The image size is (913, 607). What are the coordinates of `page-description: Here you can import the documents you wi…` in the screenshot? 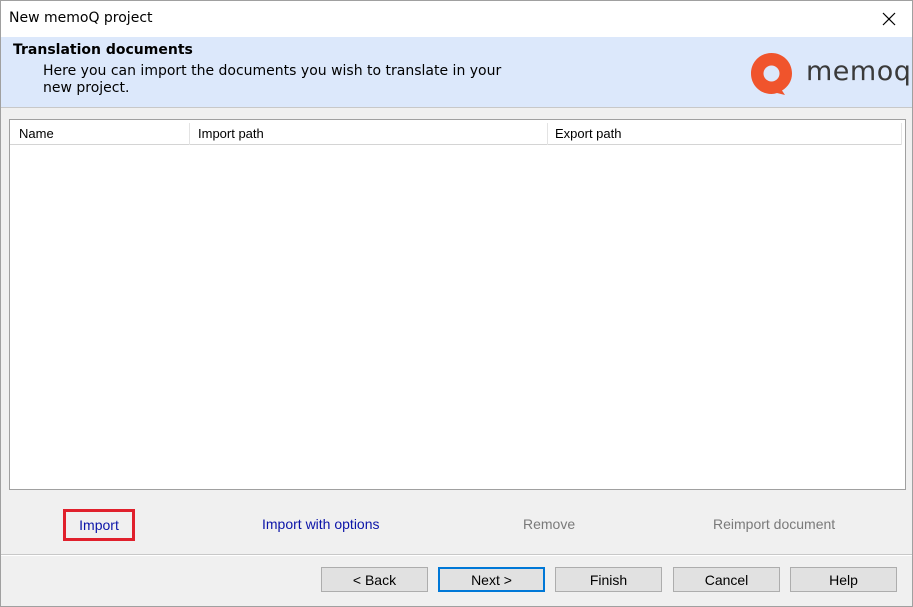 It's located at (272, 79).